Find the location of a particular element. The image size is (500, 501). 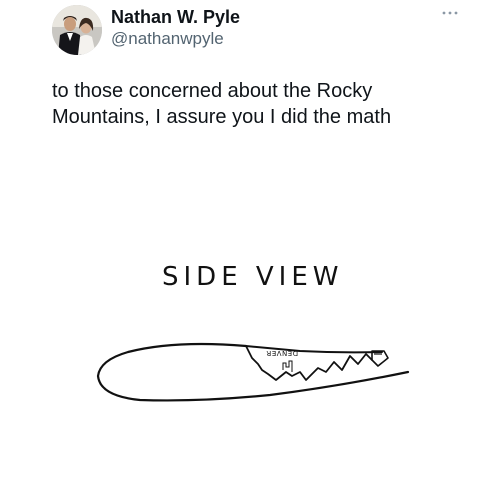

profile-photo-icon is located at coordinates (77, 30).